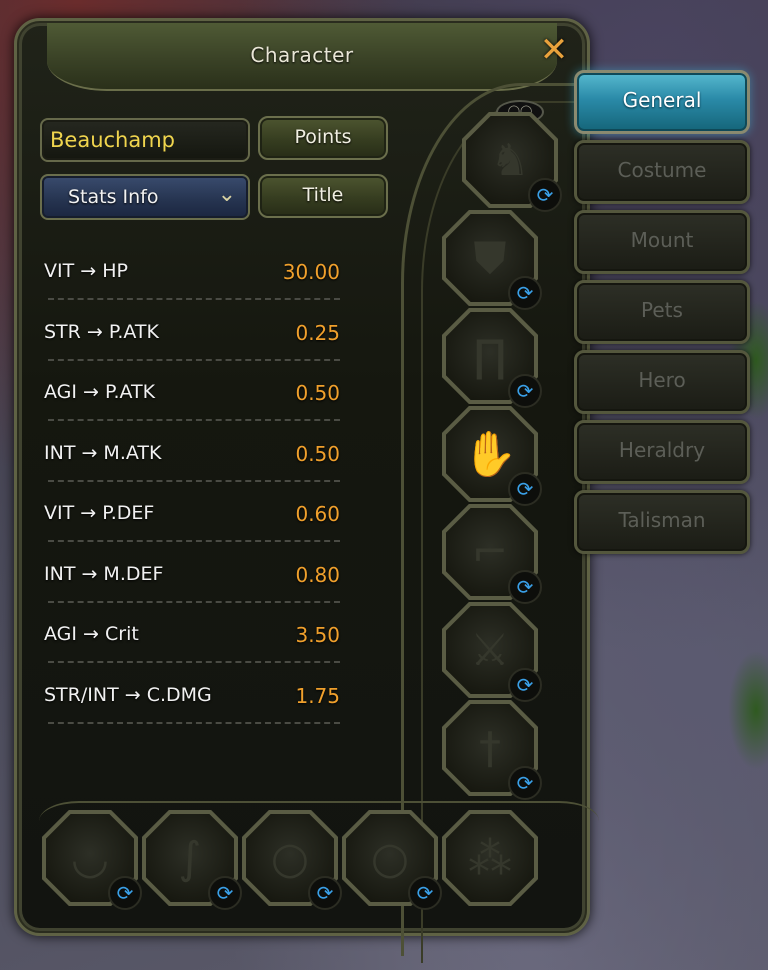 Image resolution: width=768 pixels, height=970 pixels. What do you see at coordinates (492, 652) in the screenshot?
I see `equipment-slot-weapon: ⚔ ⟳` at bounding box center [492, 652].